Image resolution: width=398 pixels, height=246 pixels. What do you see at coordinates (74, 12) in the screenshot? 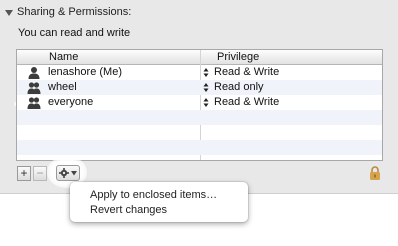
I see `section-title: Sharing & Permissions:` at bounding box center [74, 12].